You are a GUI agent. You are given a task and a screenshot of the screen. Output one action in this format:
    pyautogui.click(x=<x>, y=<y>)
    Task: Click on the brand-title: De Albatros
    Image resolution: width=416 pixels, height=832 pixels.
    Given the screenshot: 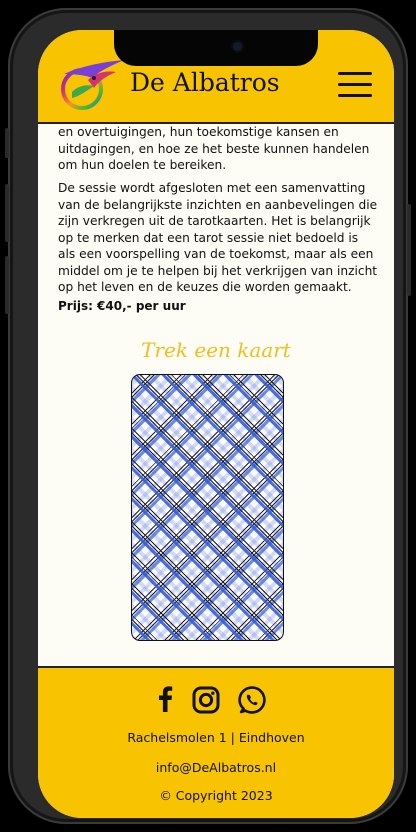 What is the action you would take?
    pyautogui.click(x=205, y=82)
    